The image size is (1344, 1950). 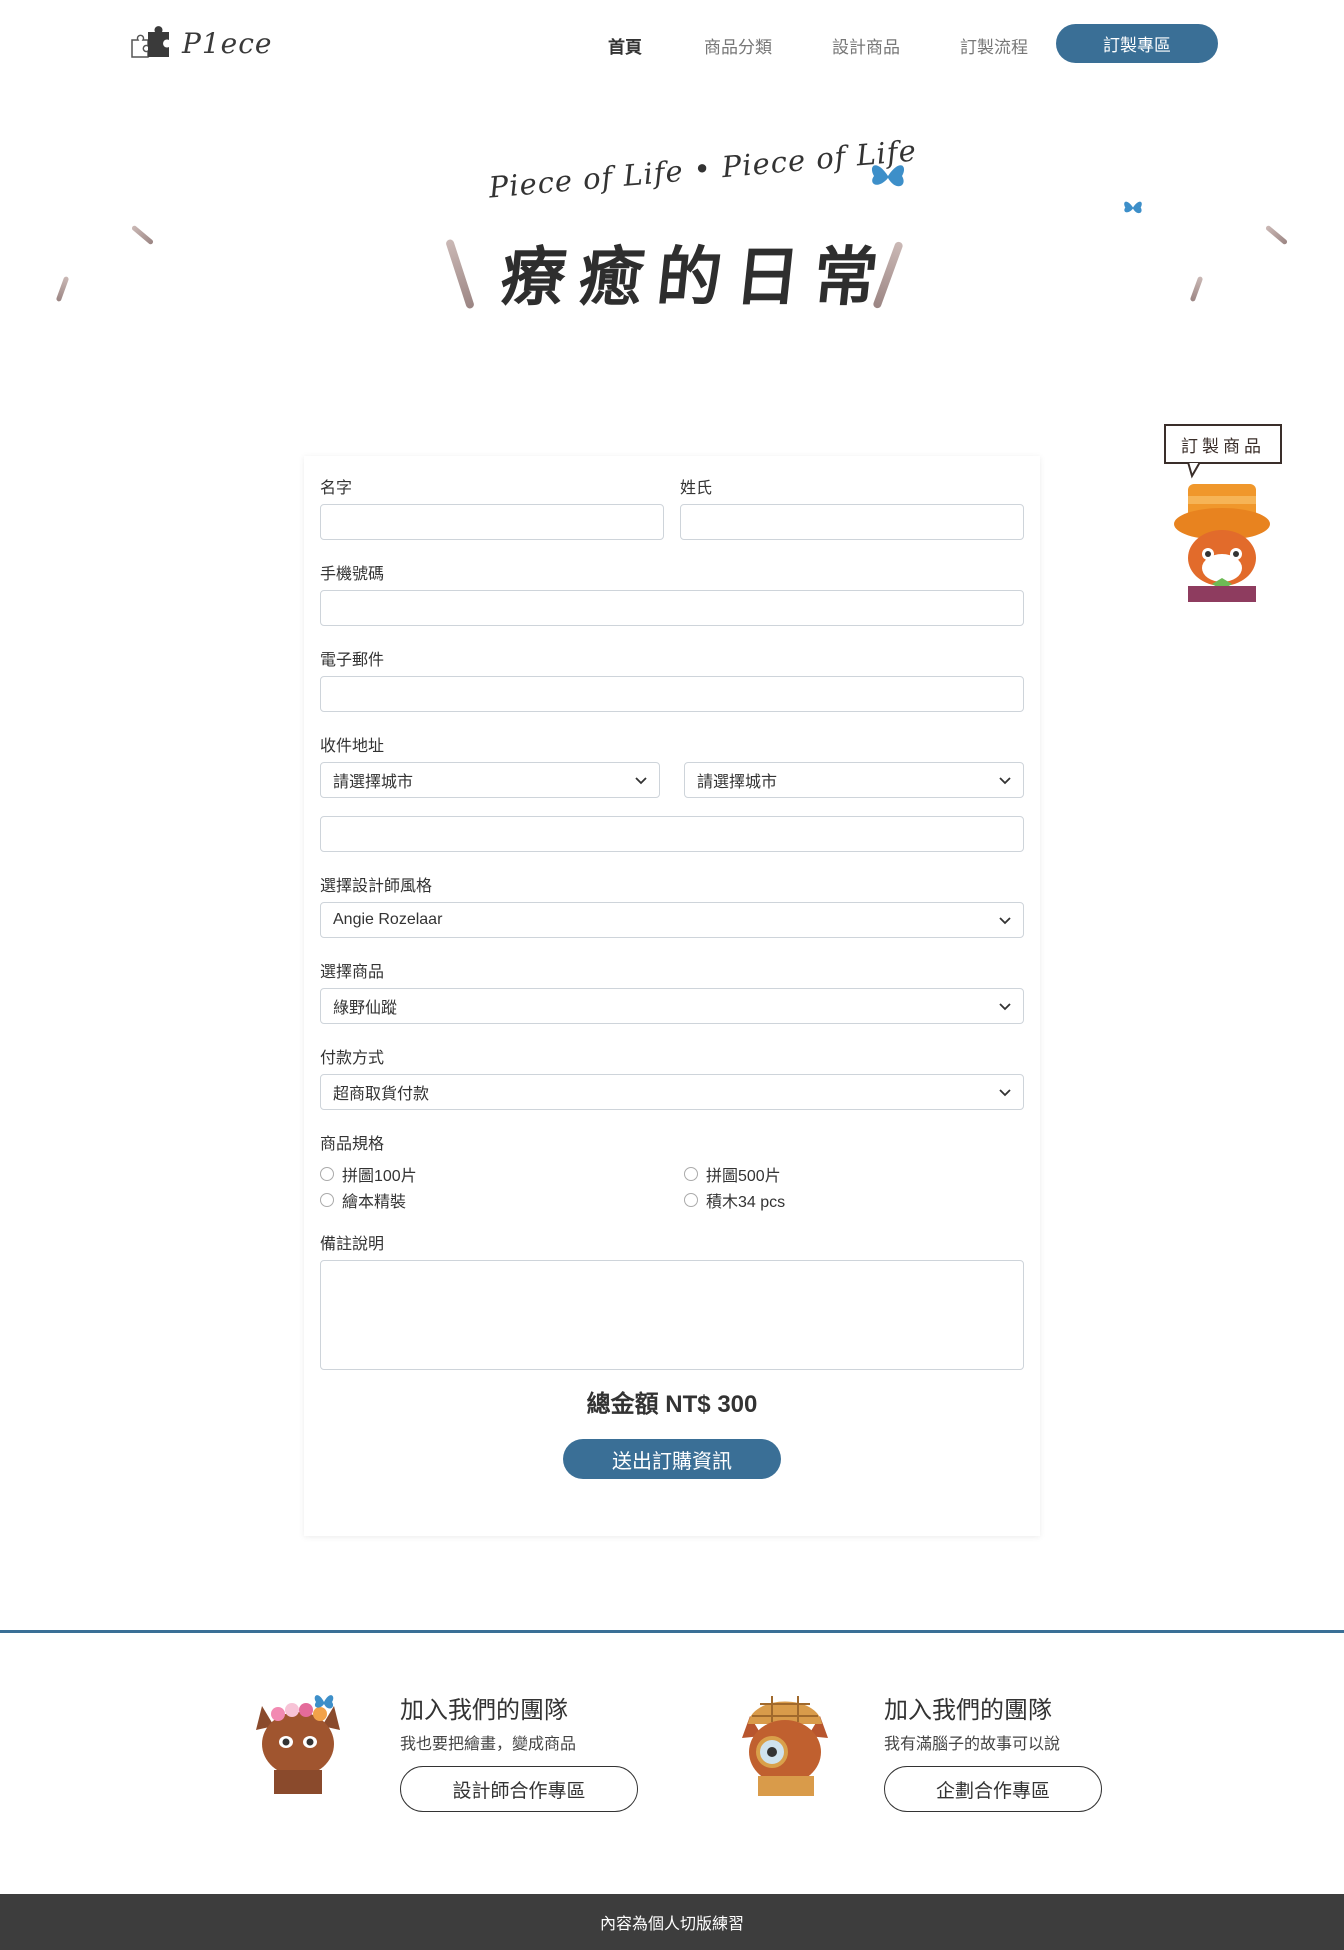 I want to click on designer-partnership-button: 設計師合作專區, so click(x=519, y=1789).